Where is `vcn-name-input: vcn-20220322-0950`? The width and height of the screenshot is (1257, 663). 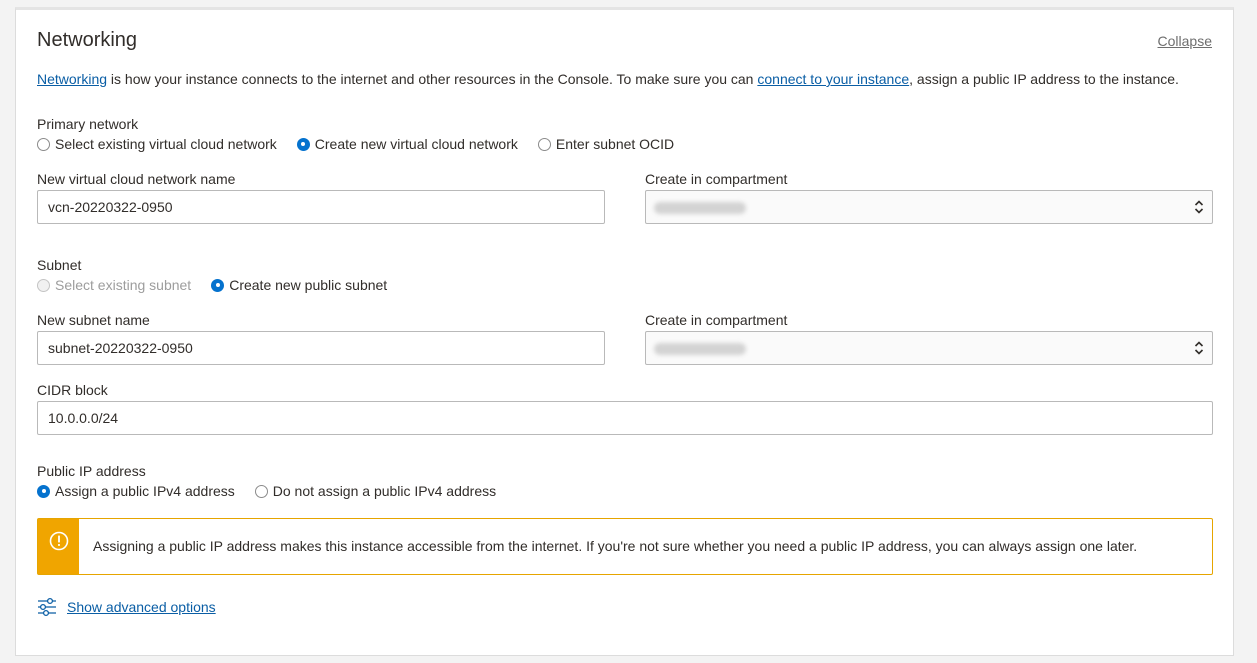 vcn-name-input: vcn-20220322-0950 is located at coordinates (321, 207).